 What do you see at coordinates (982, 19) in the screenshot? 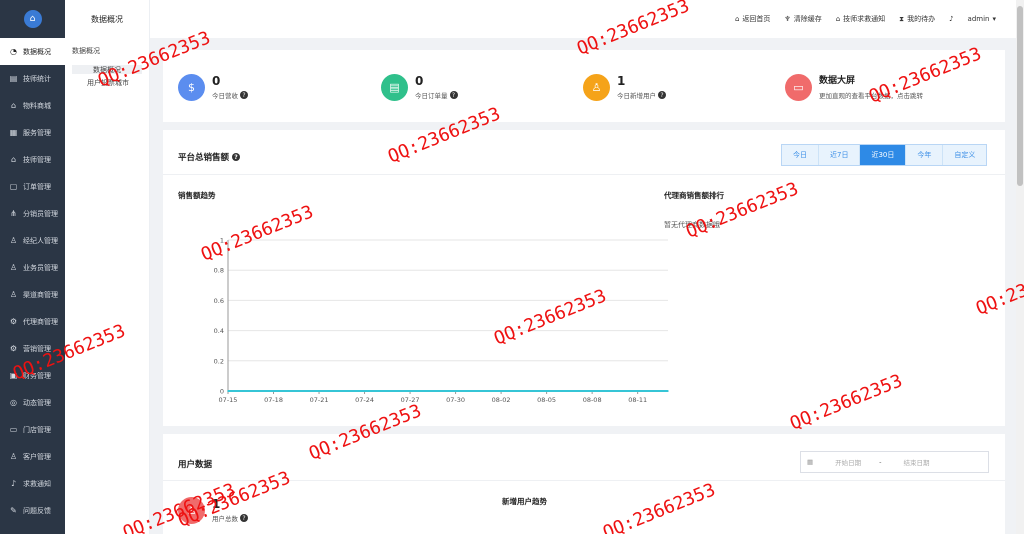
I see `user-menu: admin ▾` at bounding box center [982, 19].